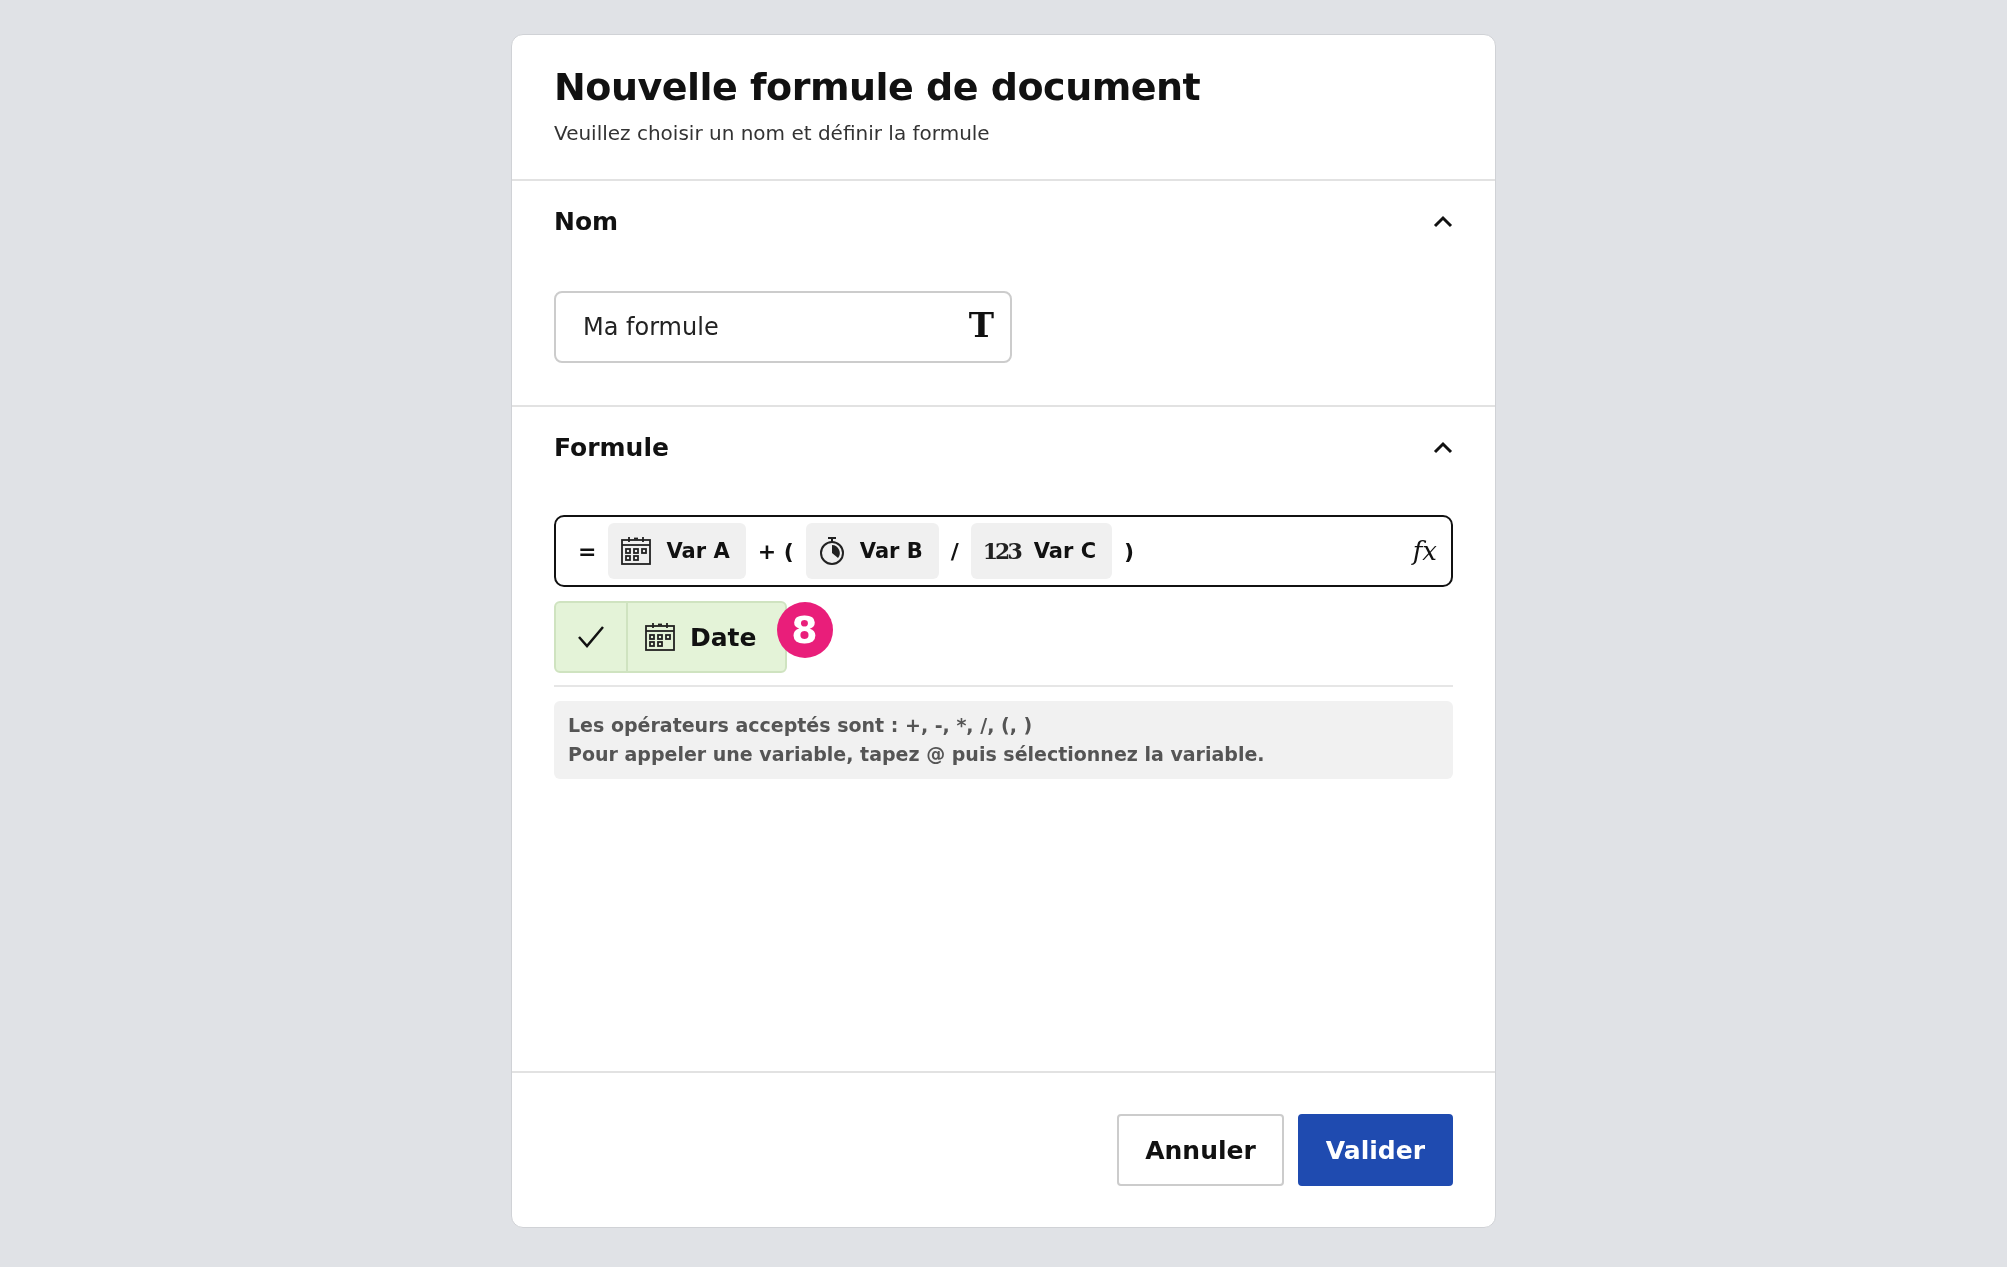 This screenshot has height=1267, width=2007. What do you see at coordinates (1065, 551) in the screenshot?
I see `variable-name: Var C` at bounding box center [1065, 551].